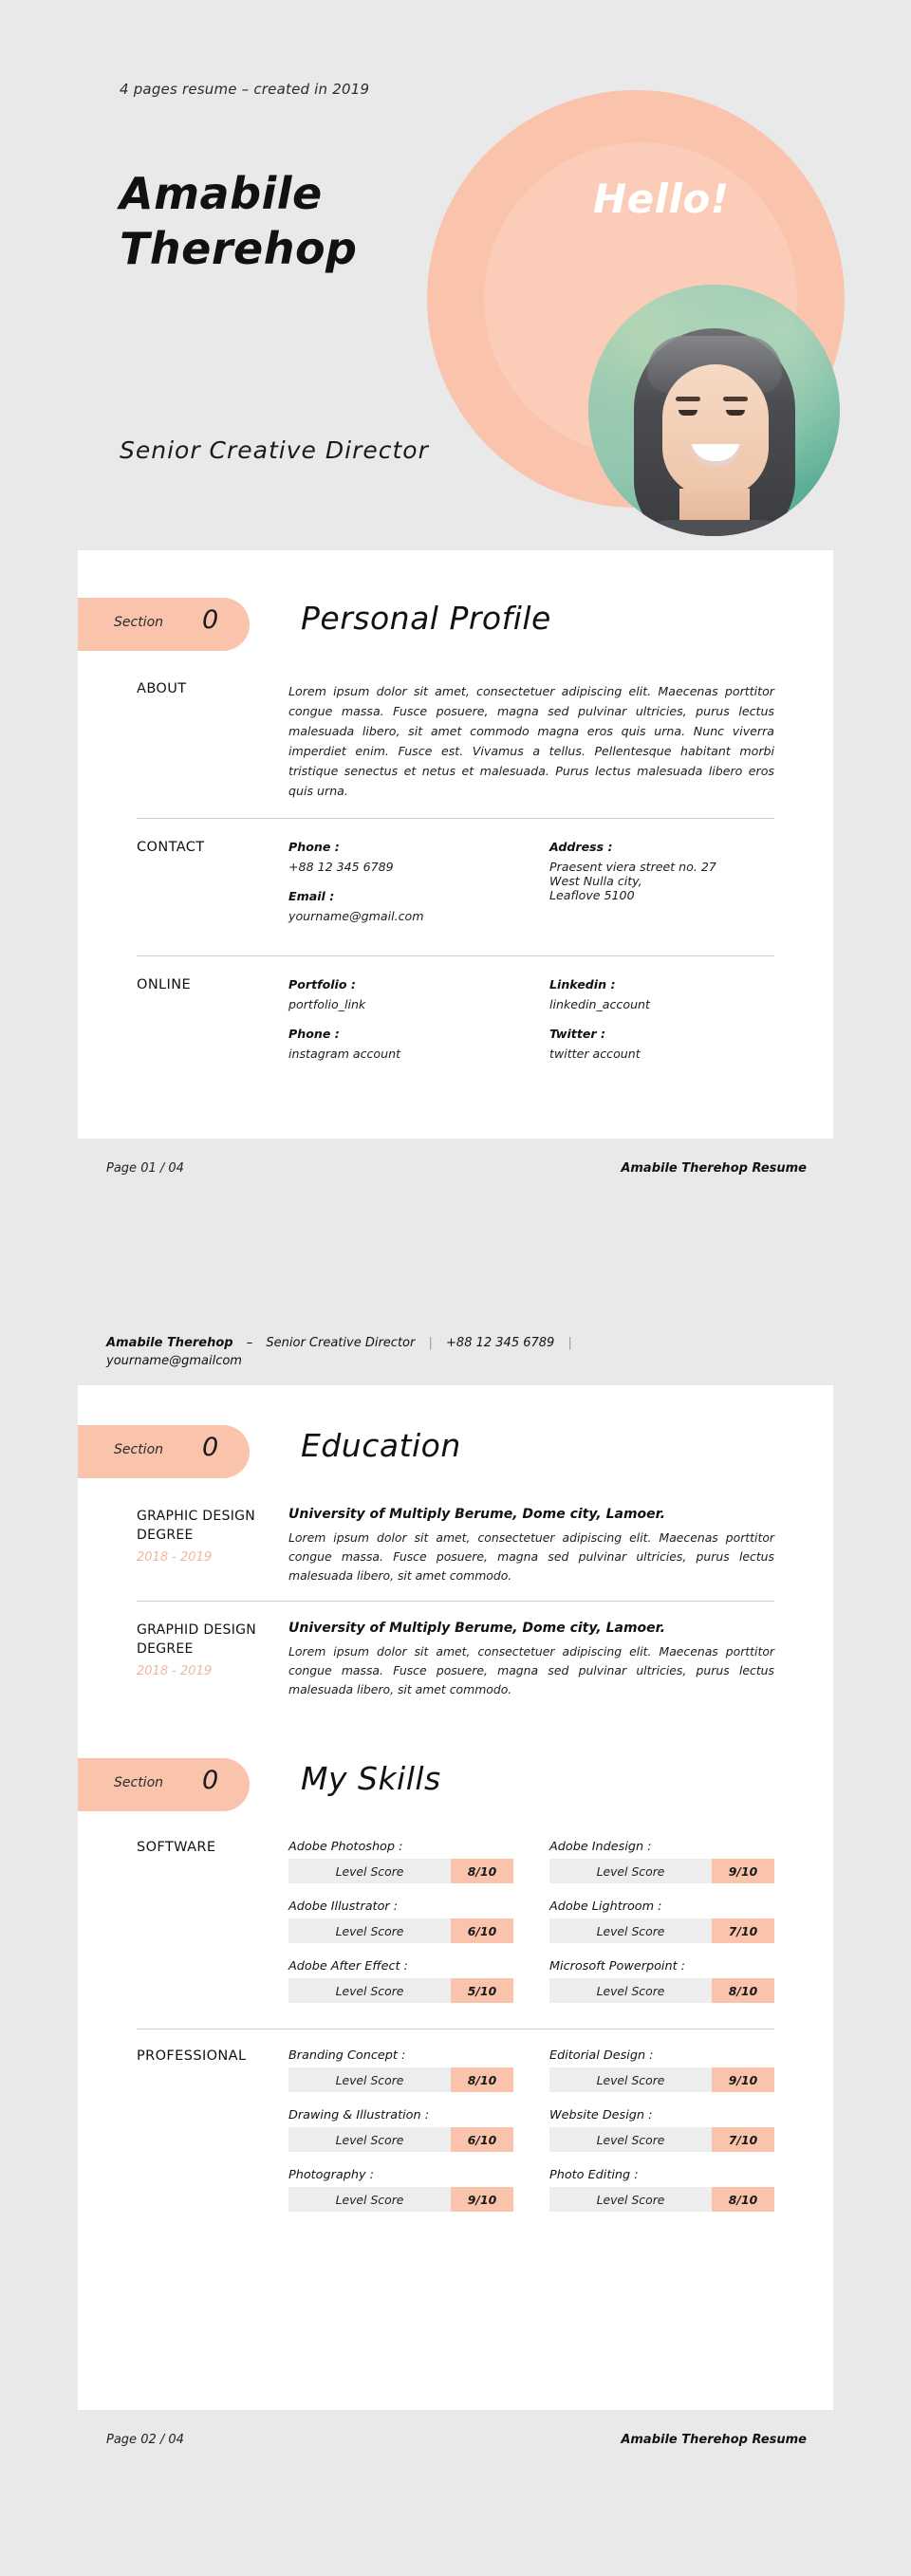 The image size is (911, 2576). Describe the element at coordinates (400, 857) in the screenshot. I see `contact-field: Phone : +88 12 345 6789` at that location.